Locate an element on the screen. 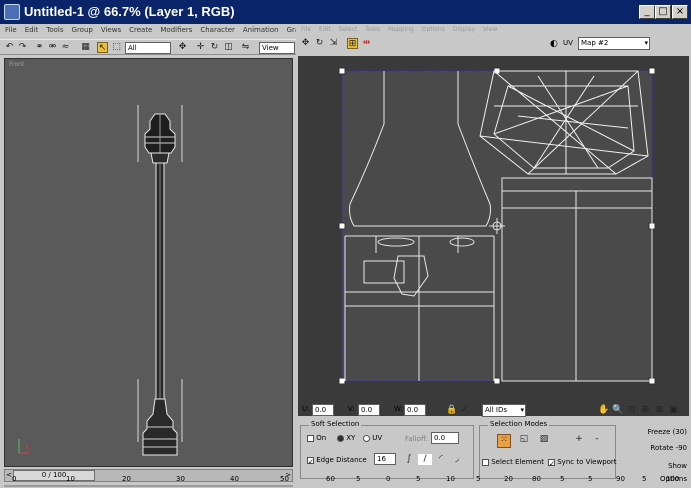  falloff-curve-fast-icon: ◞ is located at coordinates (457, 459).